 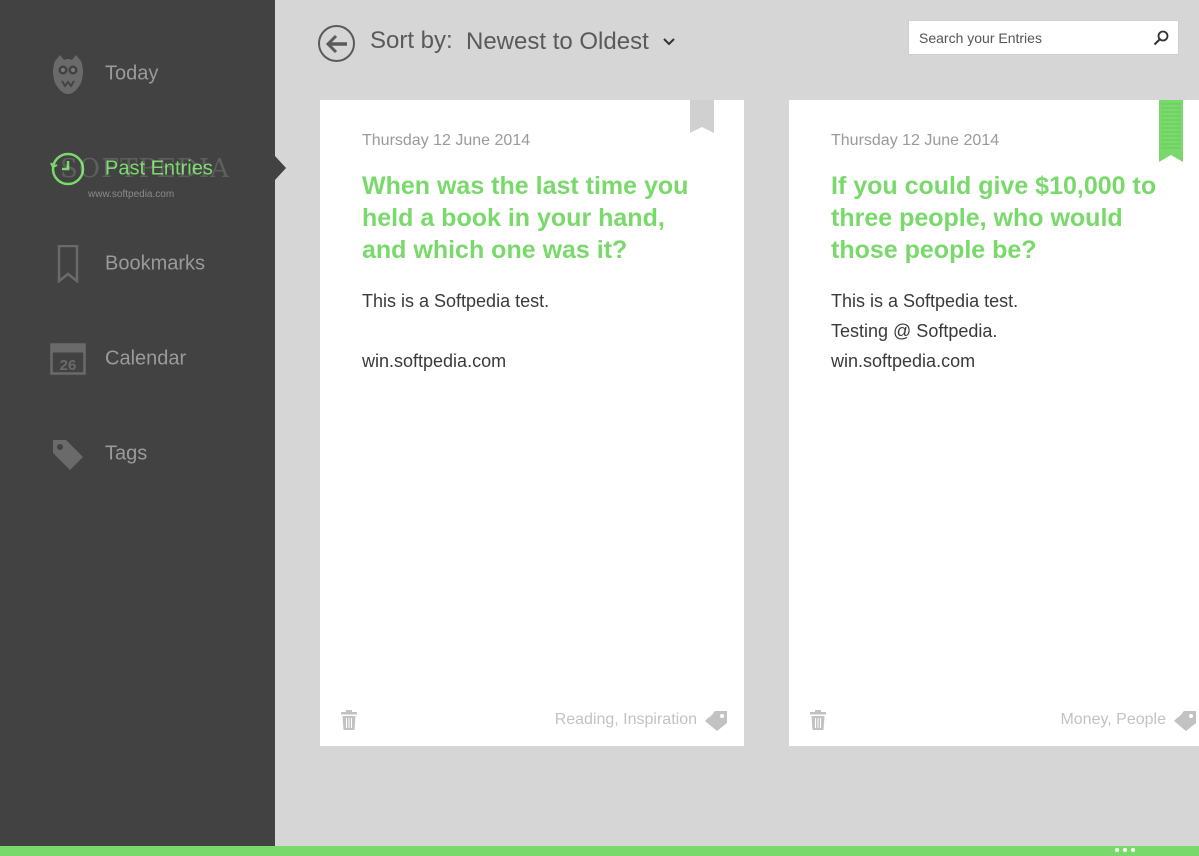 I want to click on sidebar-item-label: Tags, so click(x=126, y=453).